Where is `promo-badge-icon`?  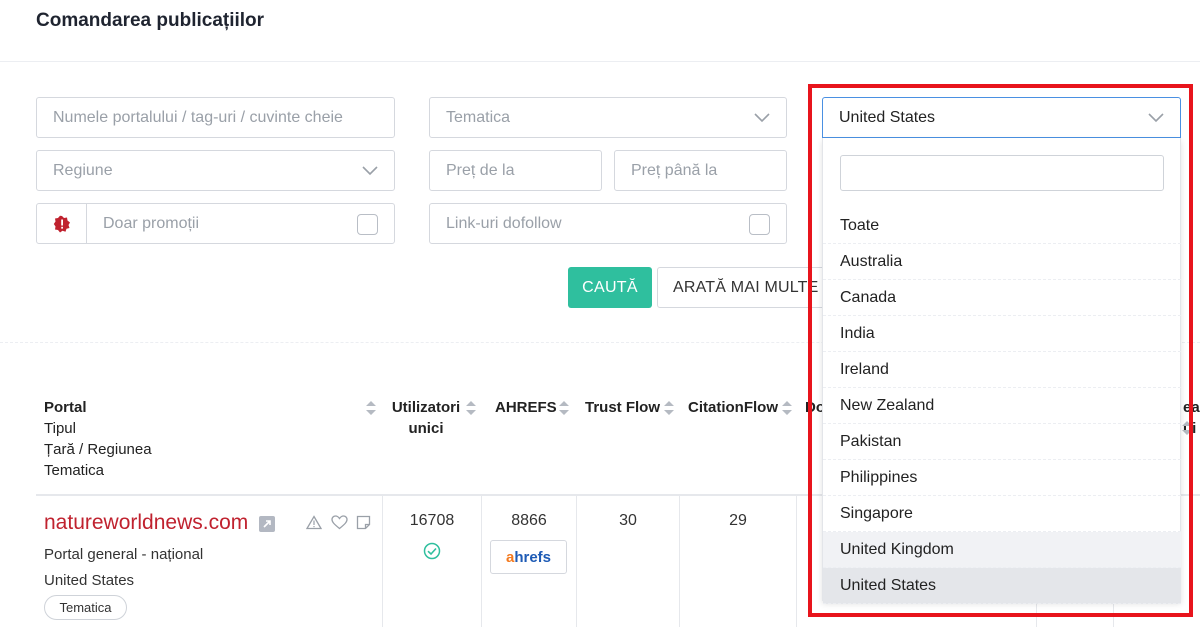 promo-badge-icon is located at coordinates (61, 223).